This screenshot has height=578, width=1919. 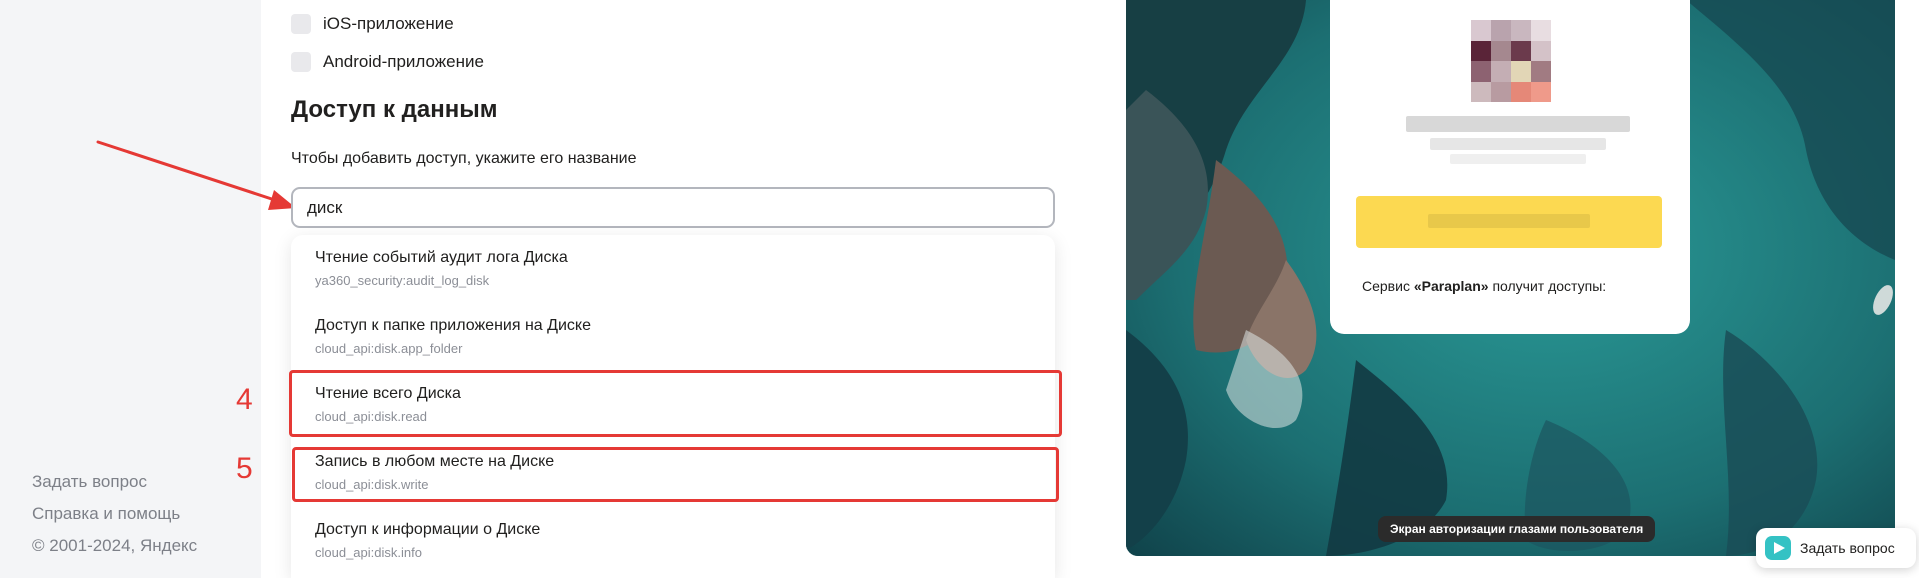 What do you see at coordinates (402, 280) in the screenshot?
I see `suggestion-scope: ya360_security:audit_log_disk` at bounding box center [402, 280].